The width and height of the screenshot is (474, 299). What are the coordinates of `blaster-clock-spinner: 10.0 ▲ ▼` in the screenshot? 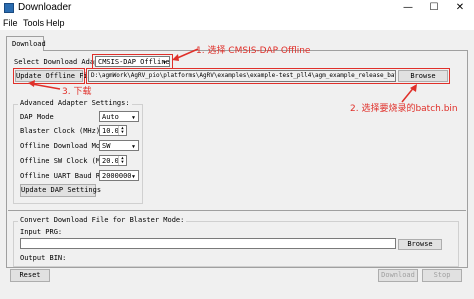 It's located at (113, 130).